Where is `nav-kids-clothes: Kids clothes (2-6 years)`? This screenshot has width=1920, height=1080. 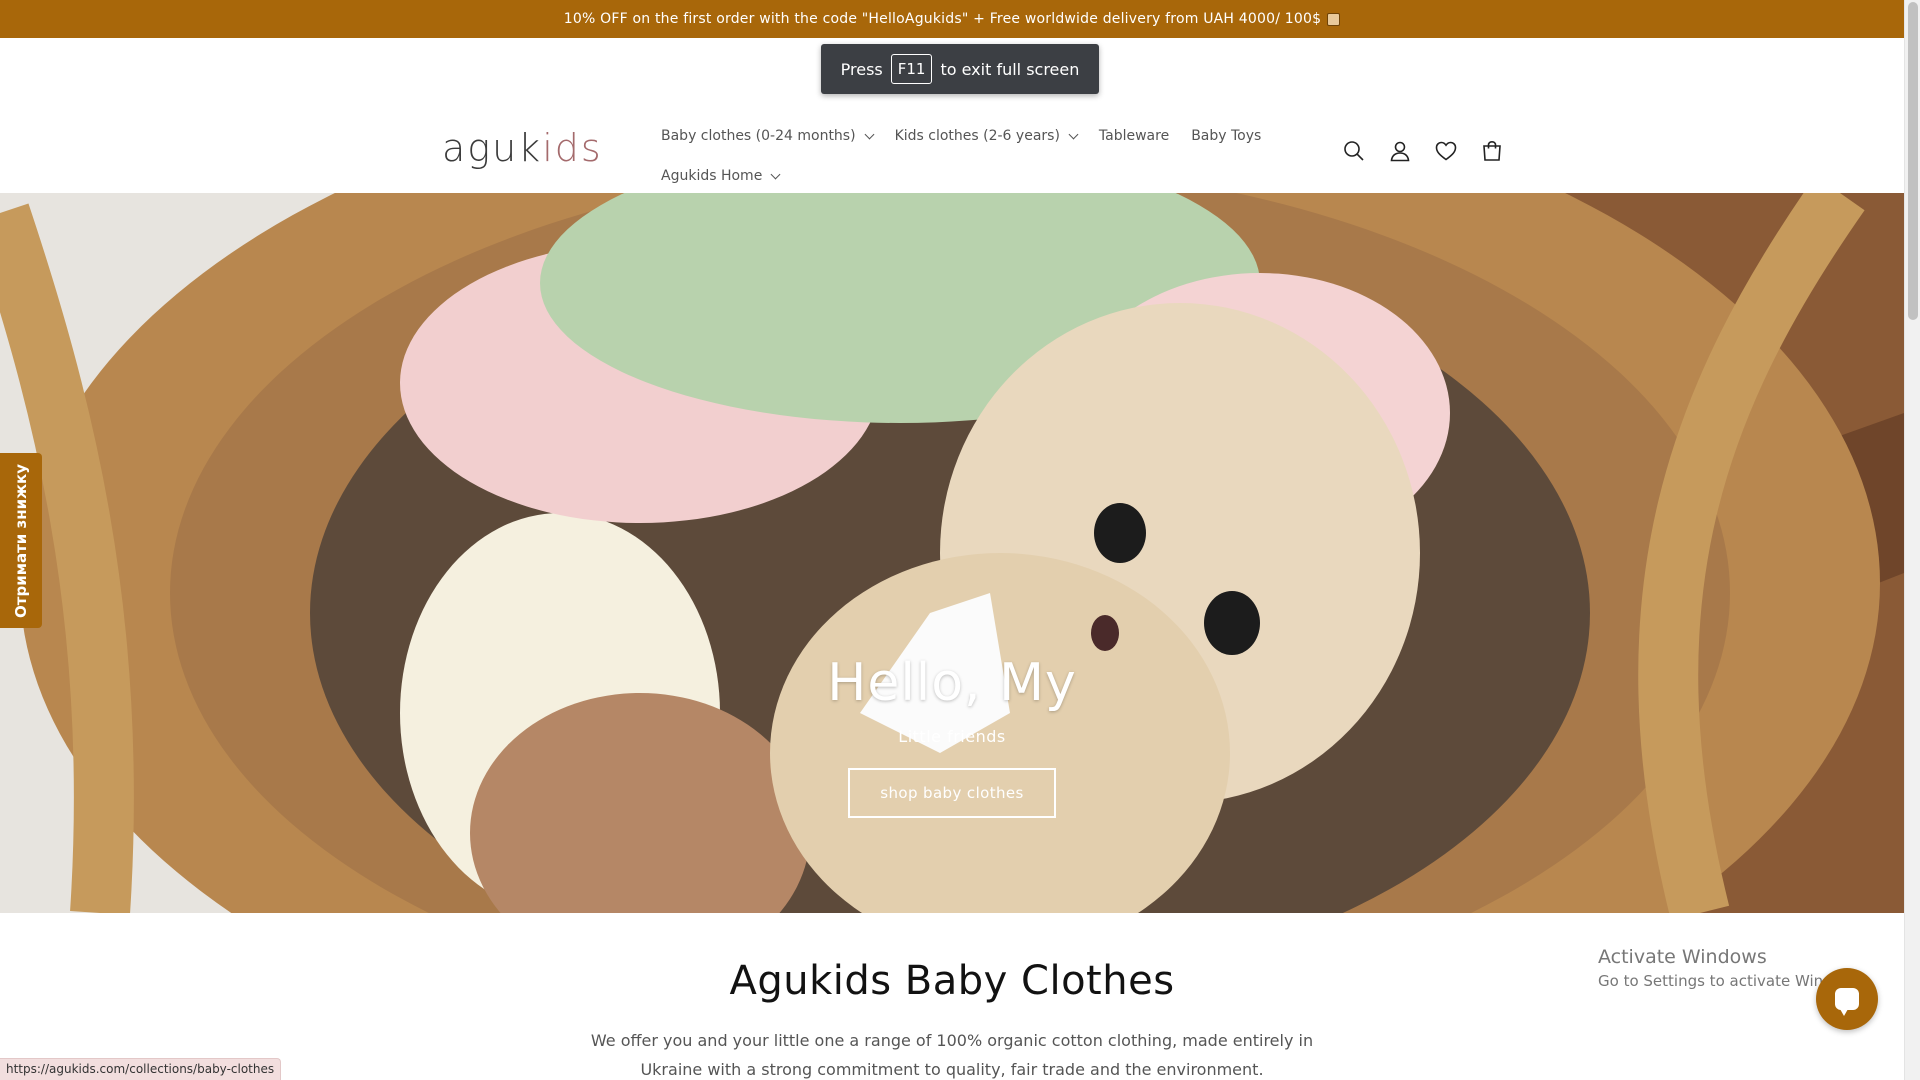
nav-kids-clothes: Kids clothes (2-6 years) is located at coordinates (986, 136).